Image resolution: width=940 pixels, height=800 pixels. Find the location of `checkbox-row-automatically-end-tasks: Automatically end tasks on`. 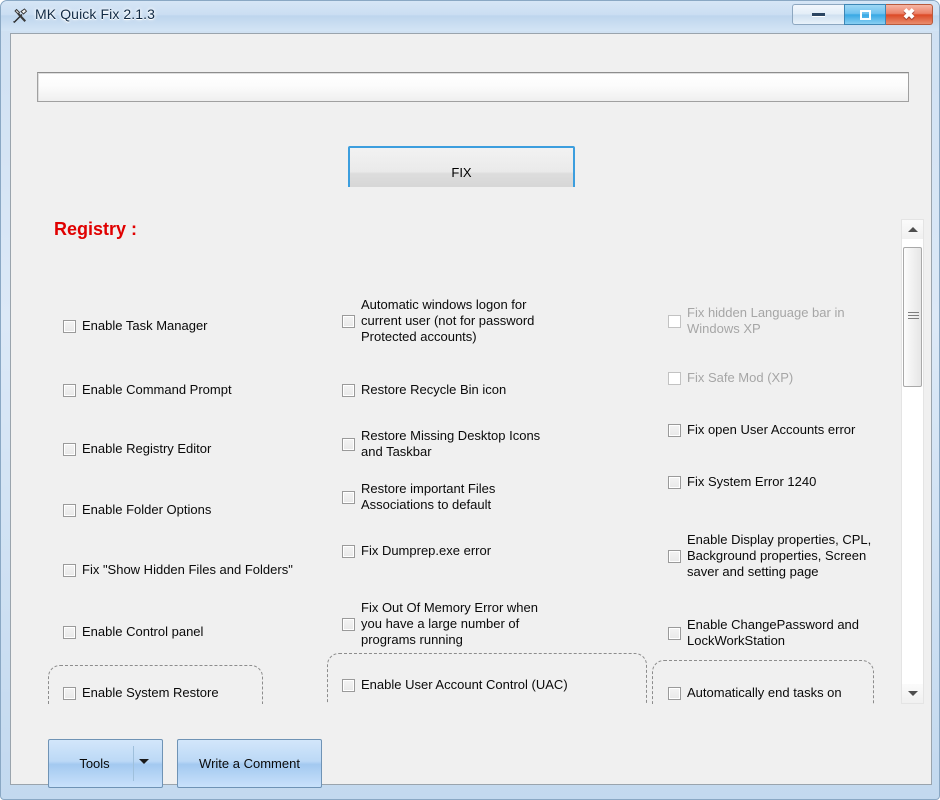

checkbox-row-automatically-end-tasks: Automatically end tasks on is located at coordinates (788, 693).